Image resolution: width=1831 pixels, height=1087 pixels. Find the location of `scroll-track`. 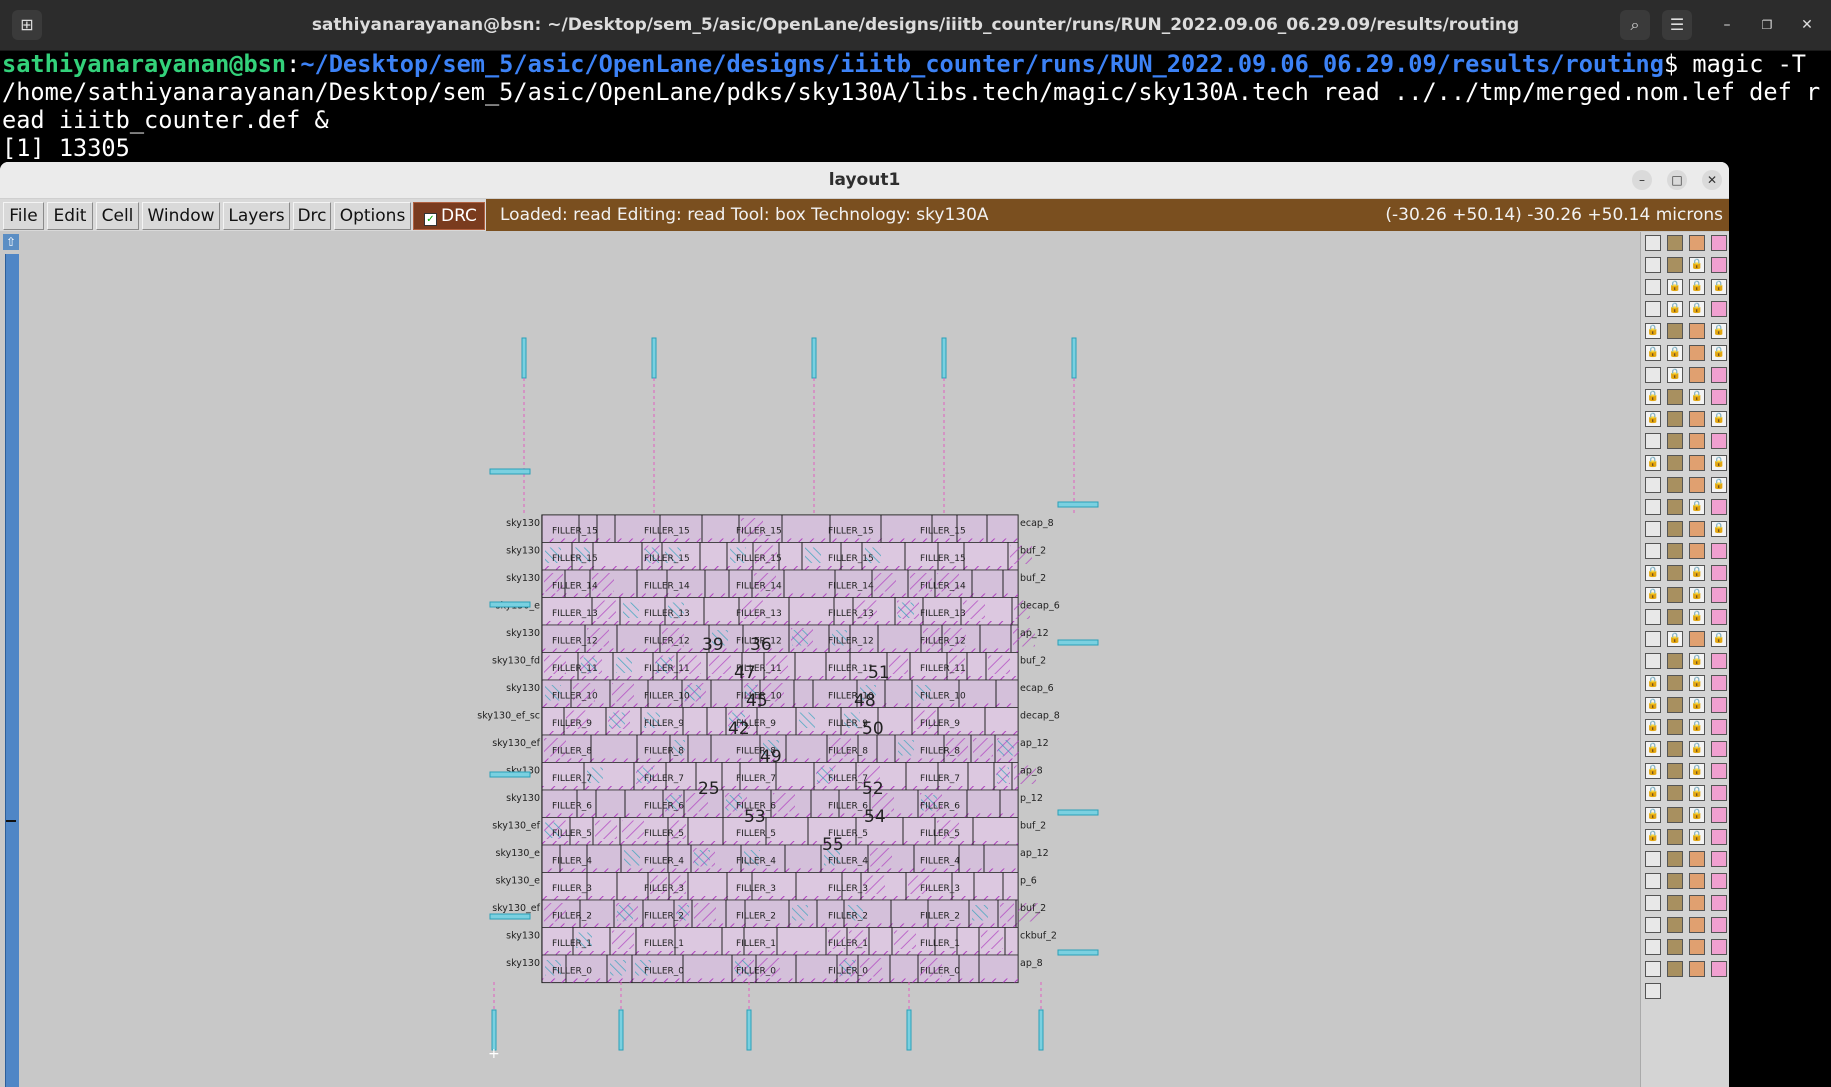

scroll-track is located at coordinates (12, 670).